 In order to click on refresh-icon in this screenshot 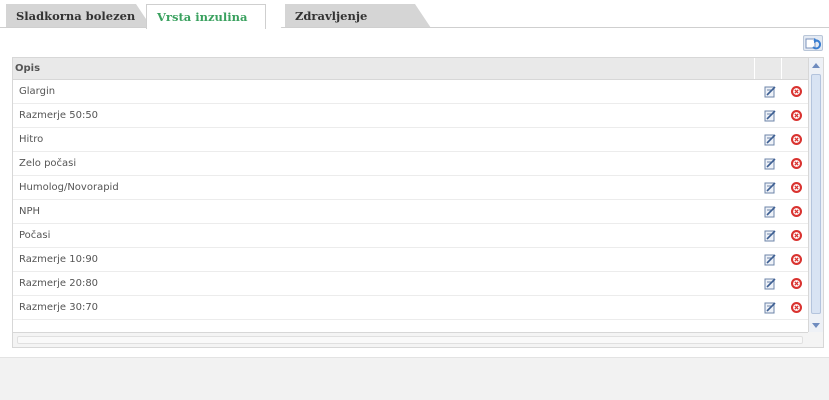, I will do `click(813, 43)`.